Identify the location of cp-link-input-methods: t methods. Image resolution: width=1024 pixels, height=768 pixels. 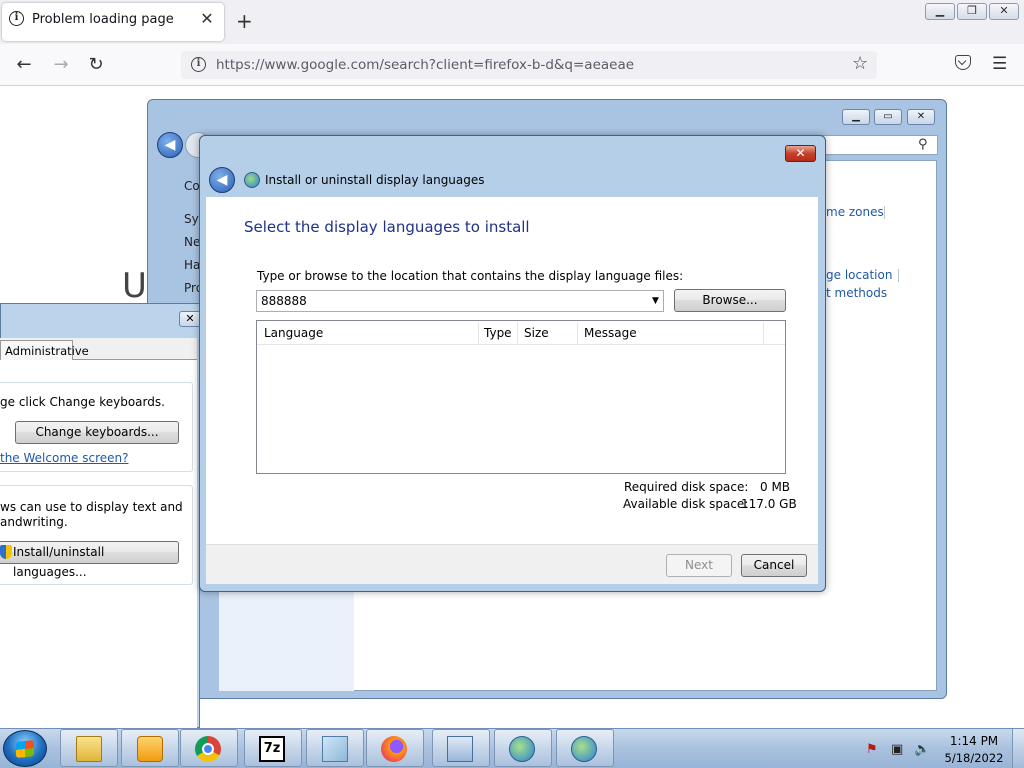
(856, 293).